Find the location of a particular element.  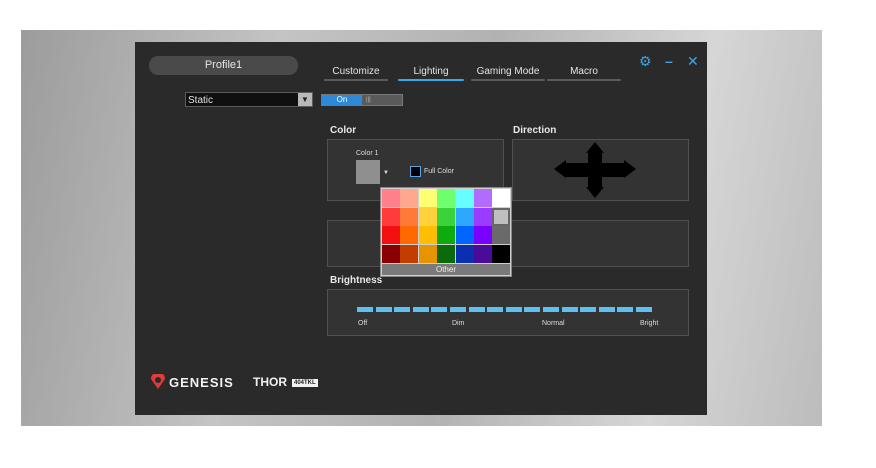

tab-gaming-mode: Gaming Mode is located at coordinates (508, 73).